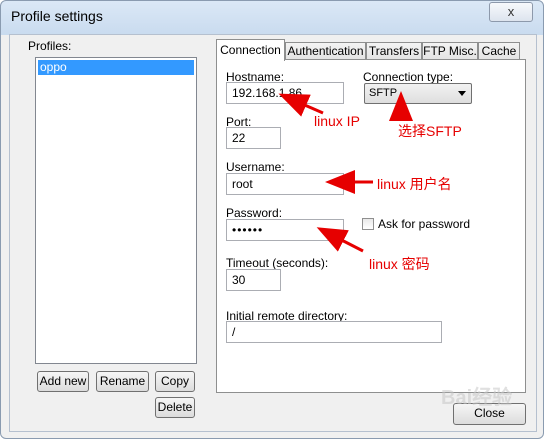  What do you see at coordinates (430, 131) in the screenshot?
I see `annotation-select-sftp: 选择SFTP` at bounding box center [430, 131].